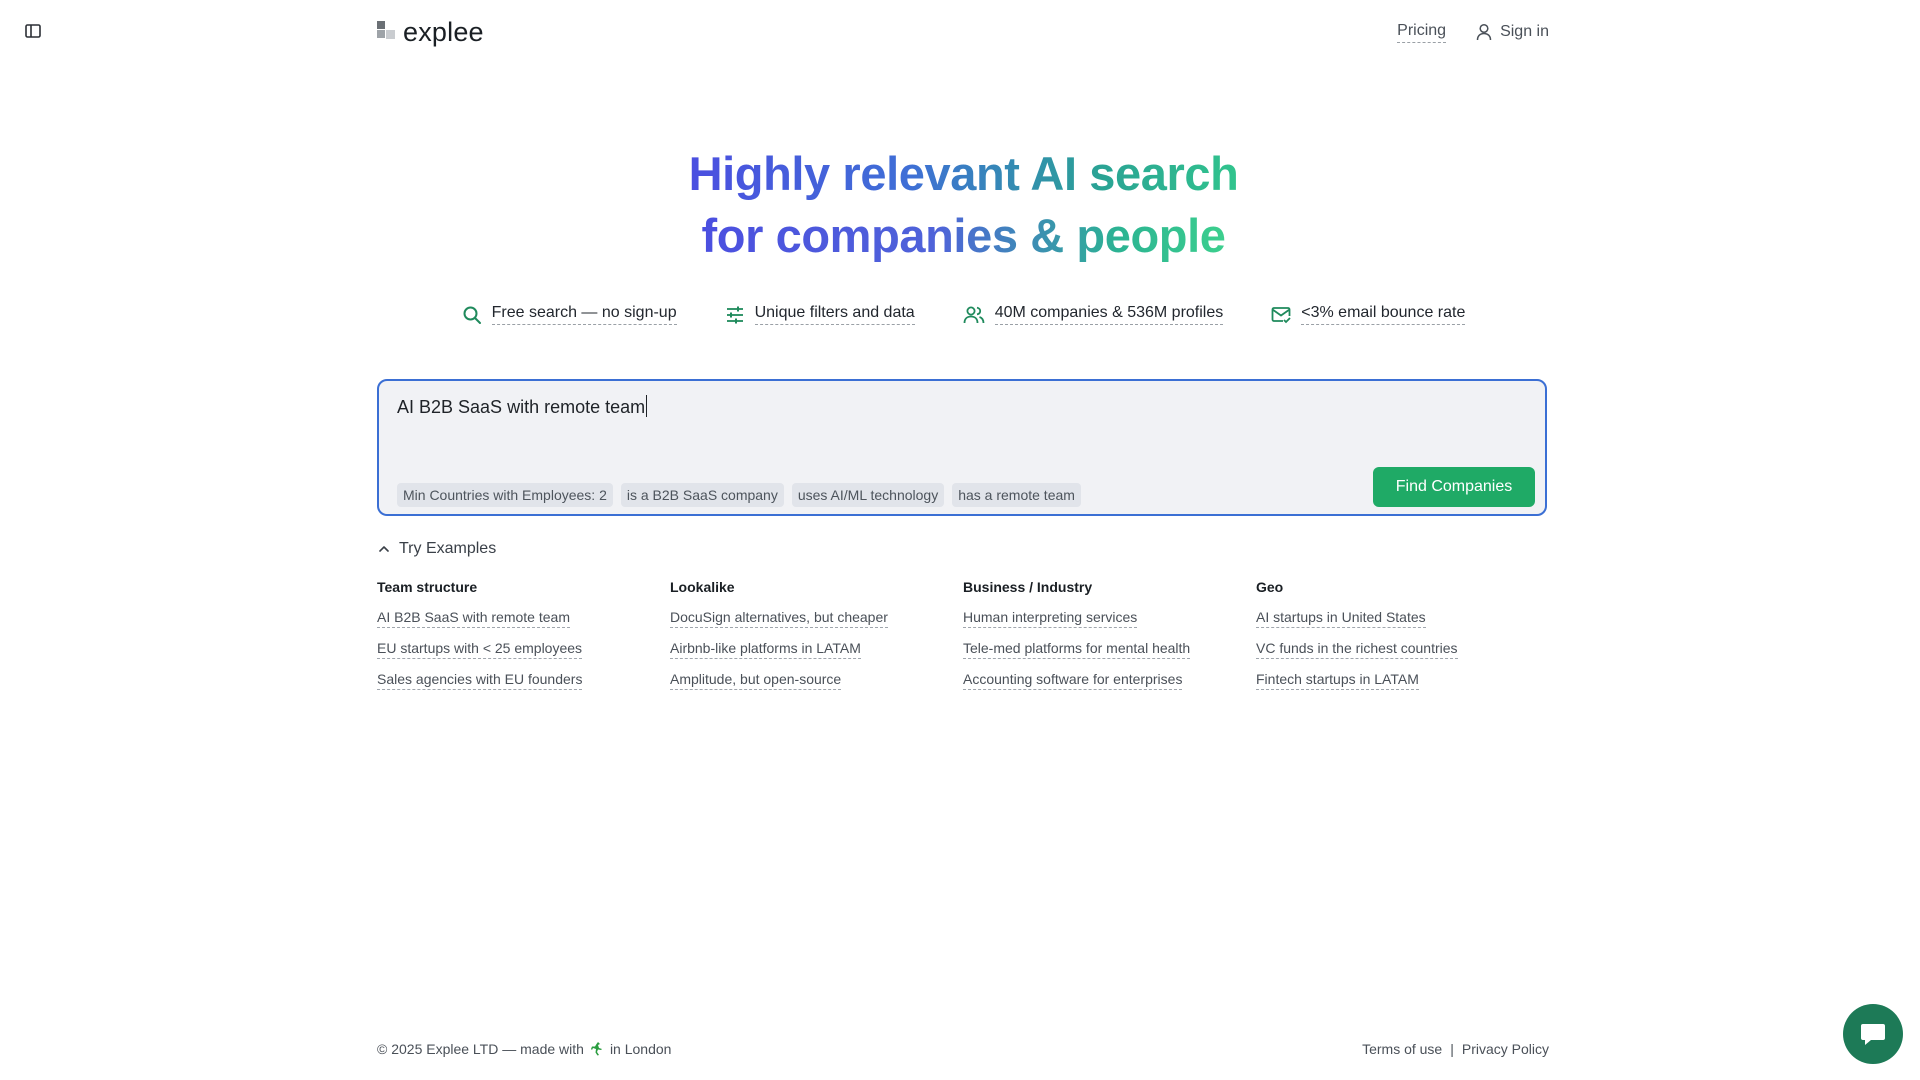 The image size is (1920, 1080). Describe the element at coordinates (1505, 1049) in the screenshot. I see `privacy-policy-link: Privacy Policy` at that location.